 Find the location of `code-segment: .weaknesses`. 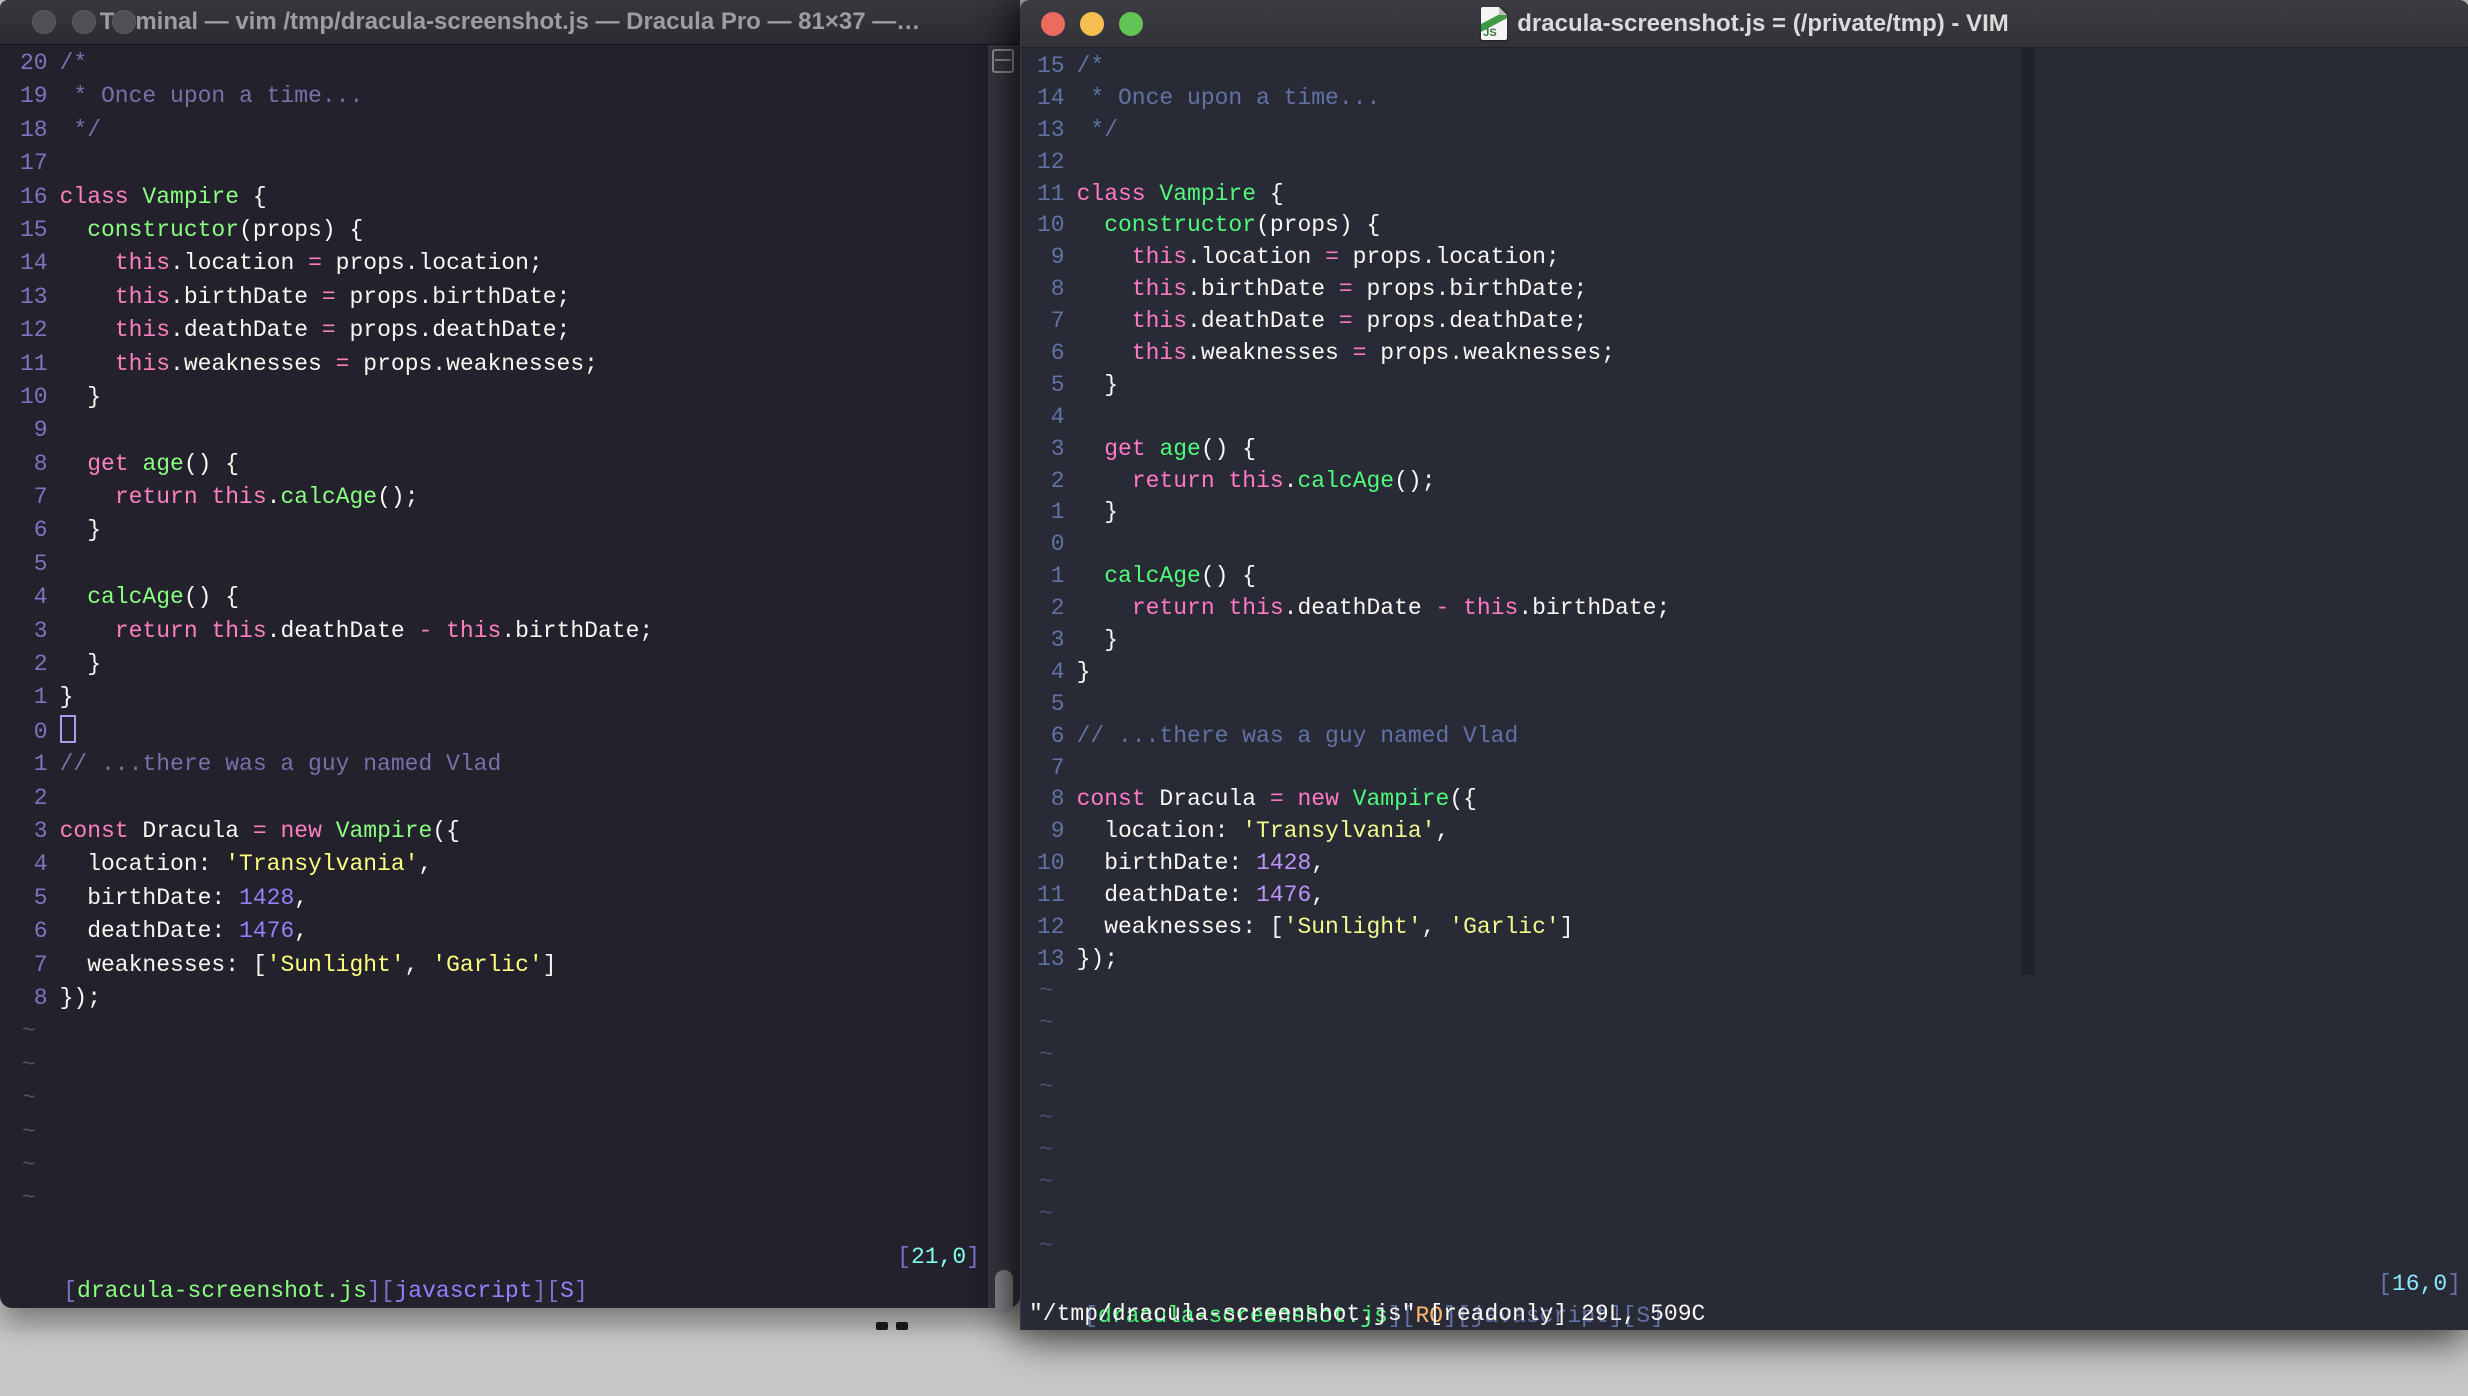

code-segment: .weaknesses is located at coordinates (253, 363).